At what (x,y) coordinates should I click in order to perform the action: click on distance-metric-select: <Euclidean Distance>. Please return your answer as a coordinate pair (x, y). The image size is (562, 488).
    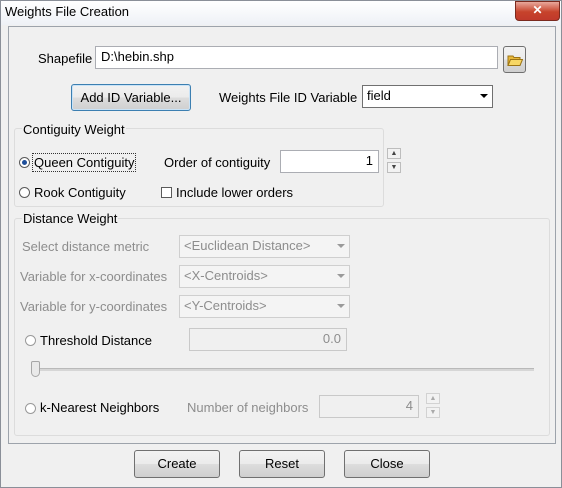
    Looking at the image, I should click on (264, 246).